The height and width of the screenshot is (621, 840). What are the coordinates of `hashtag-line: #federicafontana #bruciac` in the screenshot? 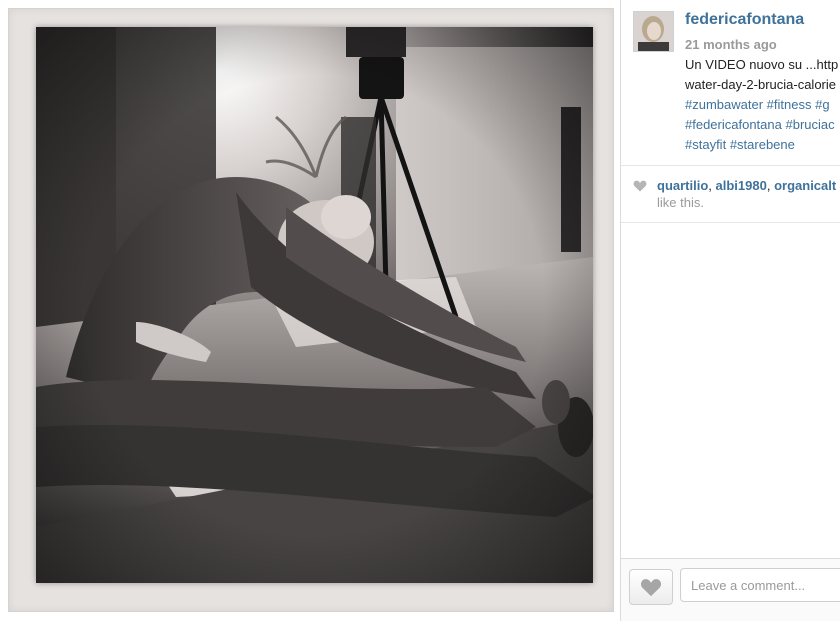 It's located at (762, 125).